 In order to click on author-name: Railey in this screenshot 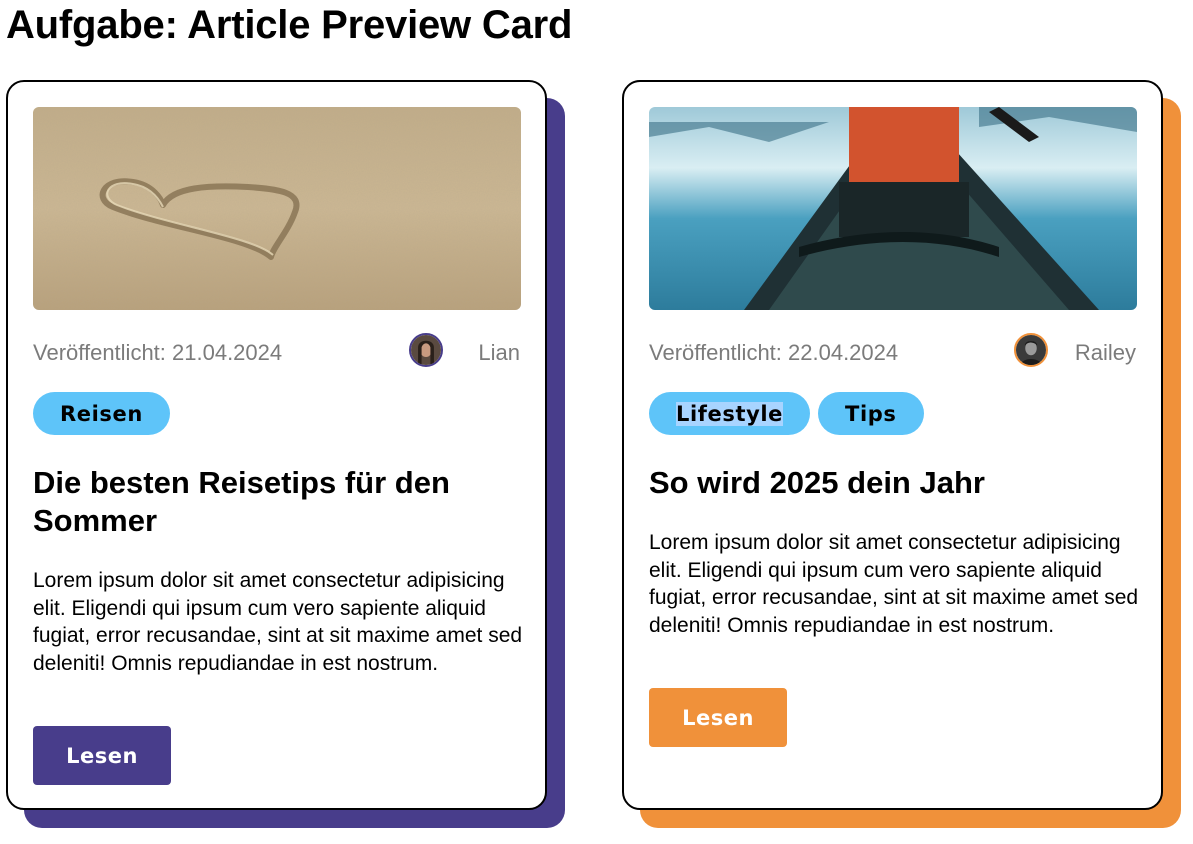, I will do `click(1105, 353)`.